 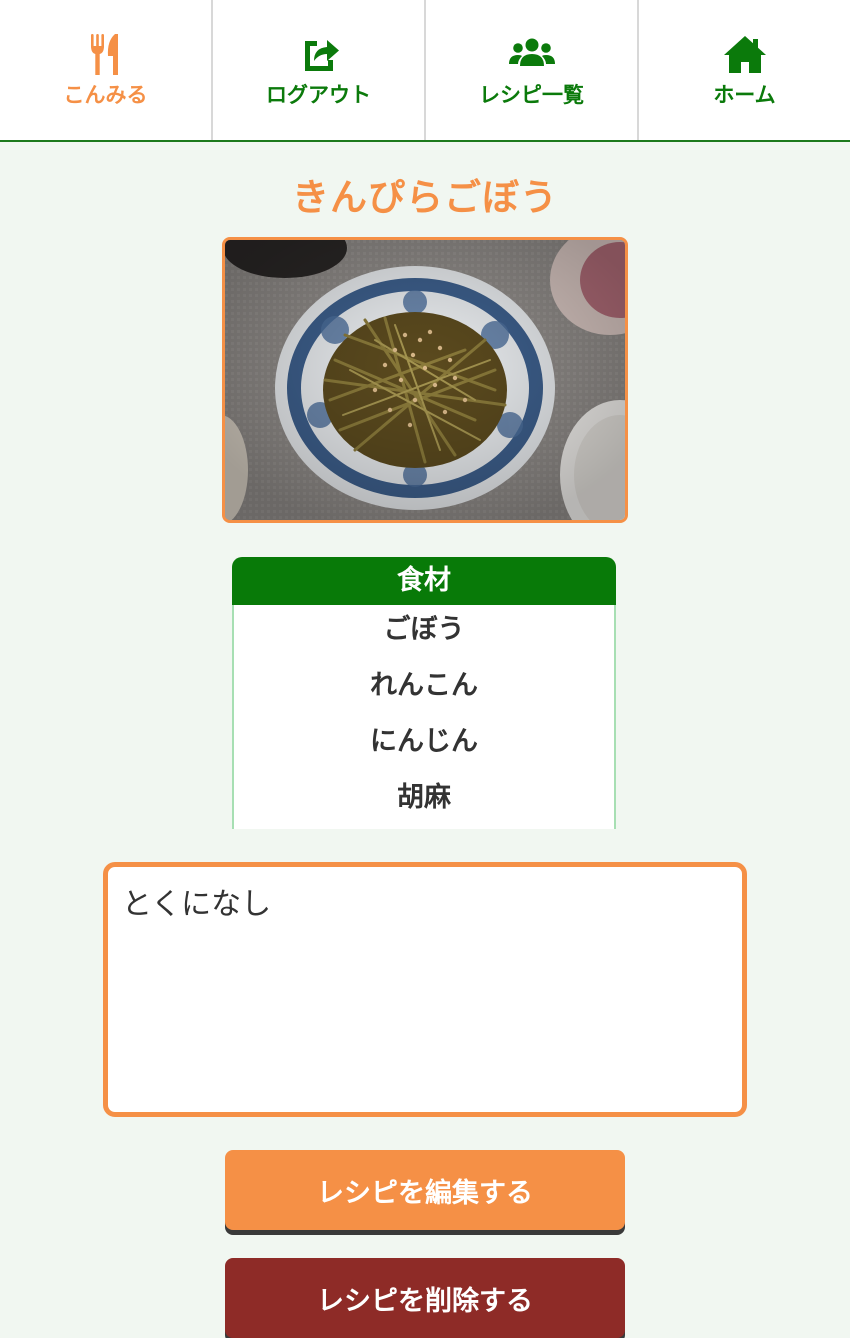 I want to click on recipe-photo, so click(x=425, y=380).